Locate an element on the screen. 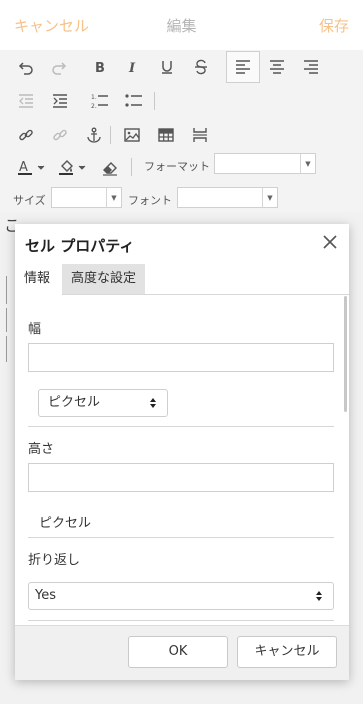 The height and width of the screenshot is (704, 363). svg-text: 2. is located at coordinates (94, 106).